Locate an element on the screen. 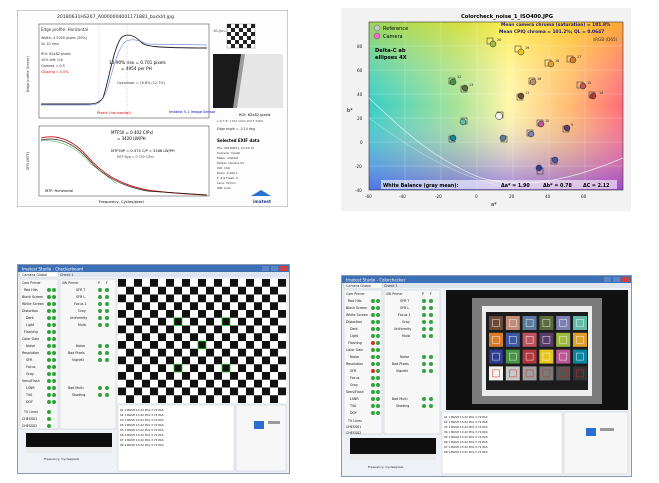  patch-label-1: 20 is located at coordinates (499, 40).